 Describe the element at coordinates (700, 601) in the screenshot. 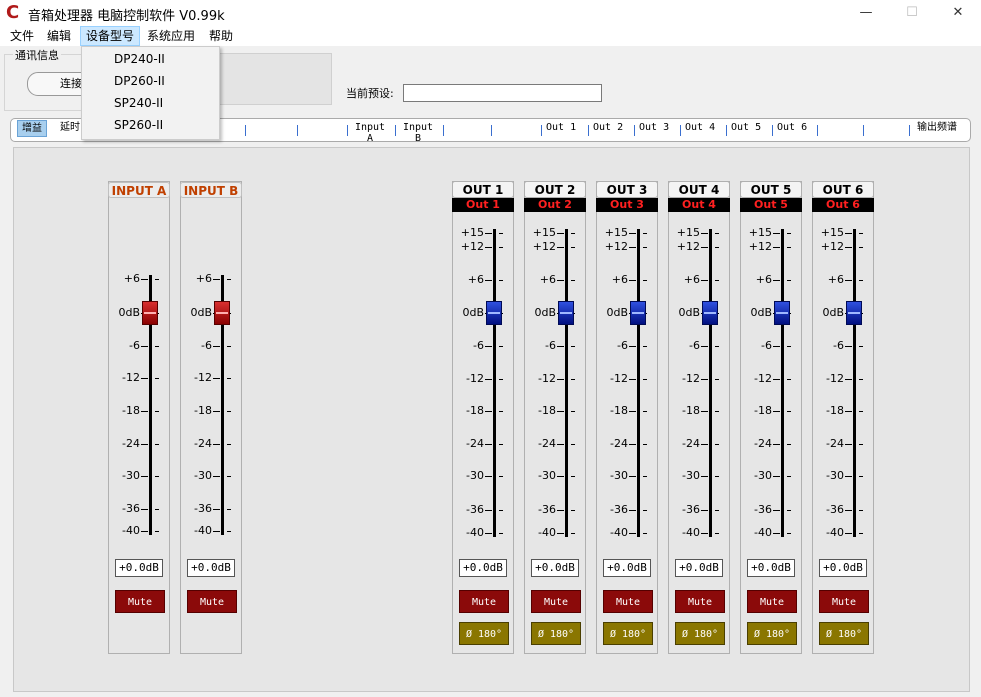

I see `out-4-mute-button: Mute` at that location.